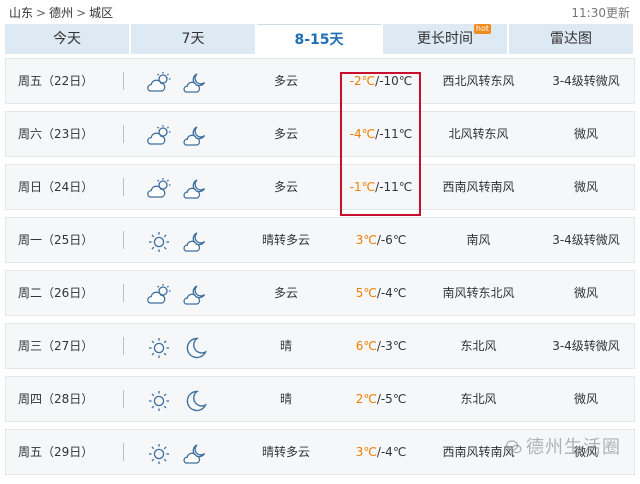 The image size is (640, 484). Describe the element at coordinates (391, 346) in the screenshot. I see `temp-low: /-3℃` at that location.